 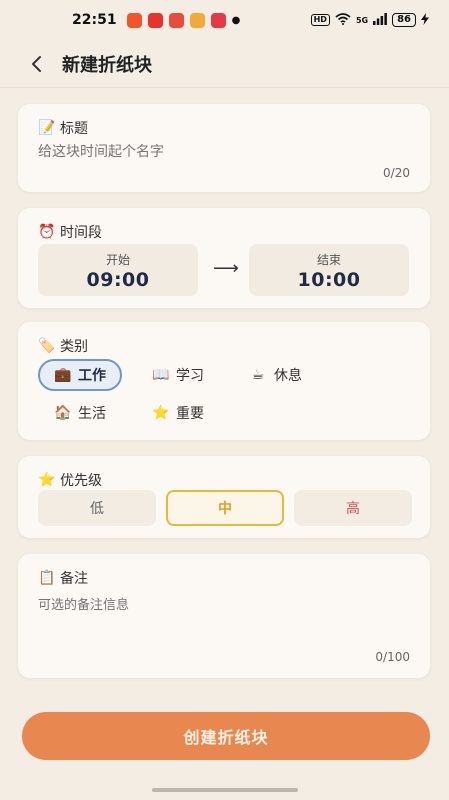 I want to click on wifi-icon, so click(x=343, y=20).